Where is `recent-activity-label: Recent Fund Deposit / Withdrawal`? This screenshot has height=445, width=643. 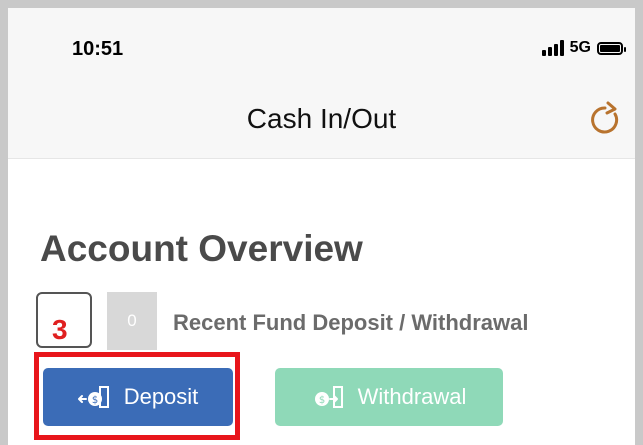
recent-activity-label: Recent Fund Deposit / Withdrawal is located at coordinates (351, 322).